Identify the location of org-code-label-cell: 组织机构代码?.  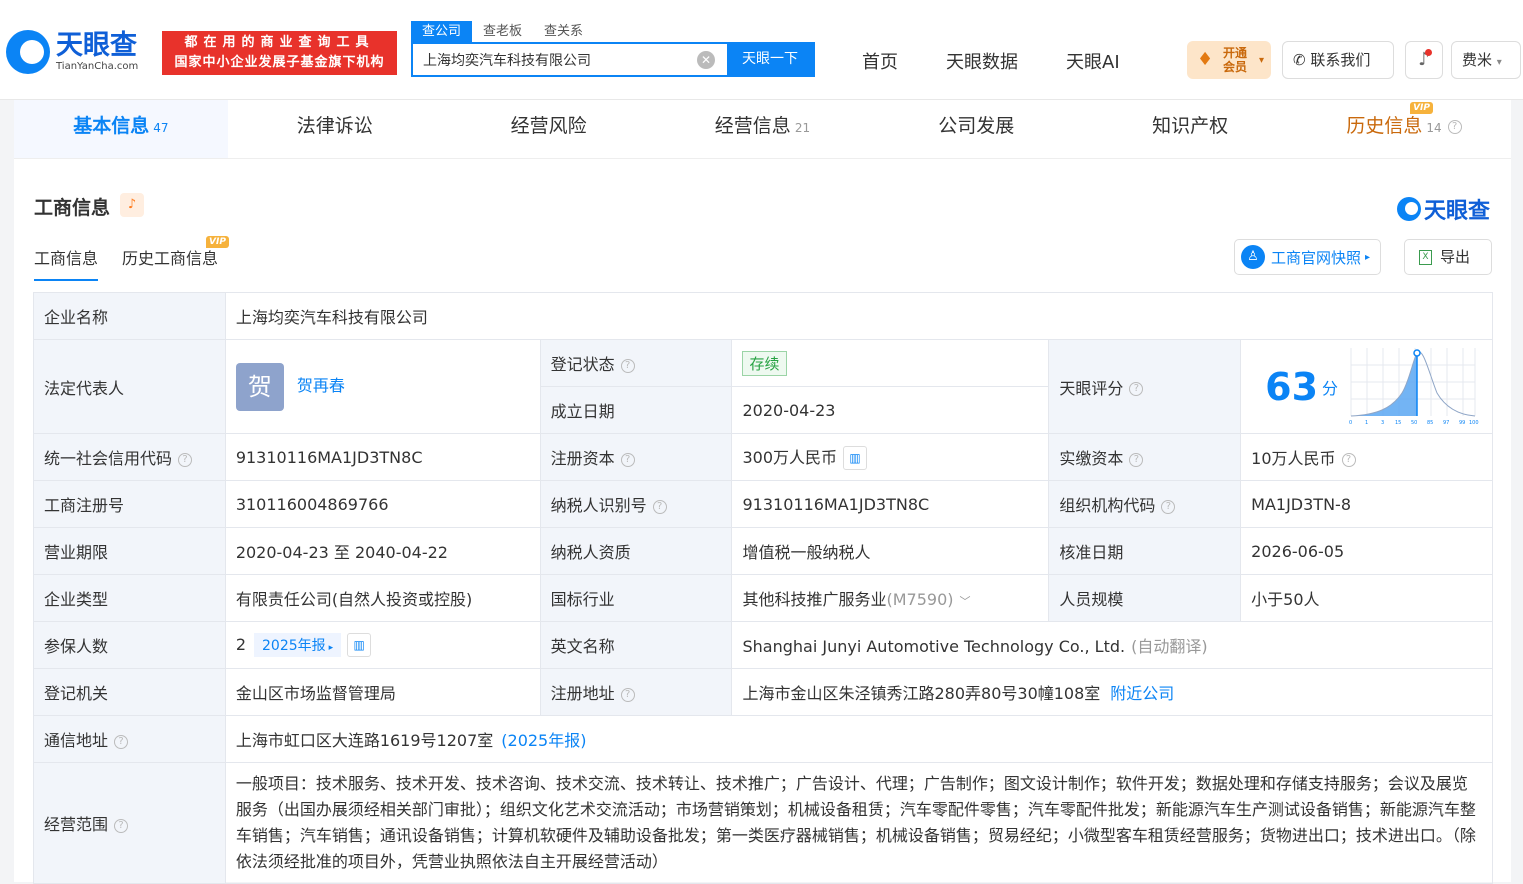
(1145, 504).